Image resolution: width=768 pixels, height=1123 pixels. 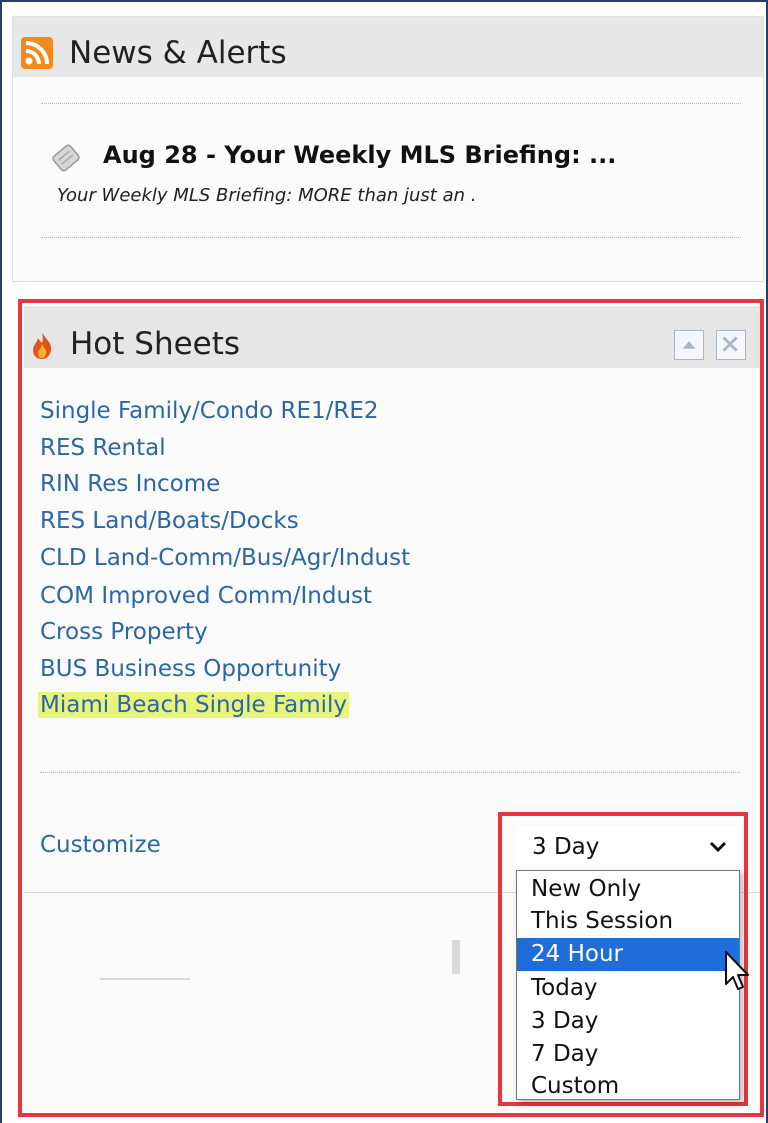 I want to click on news-alerts-title: News & Alerts, so click(x=178, y=53).